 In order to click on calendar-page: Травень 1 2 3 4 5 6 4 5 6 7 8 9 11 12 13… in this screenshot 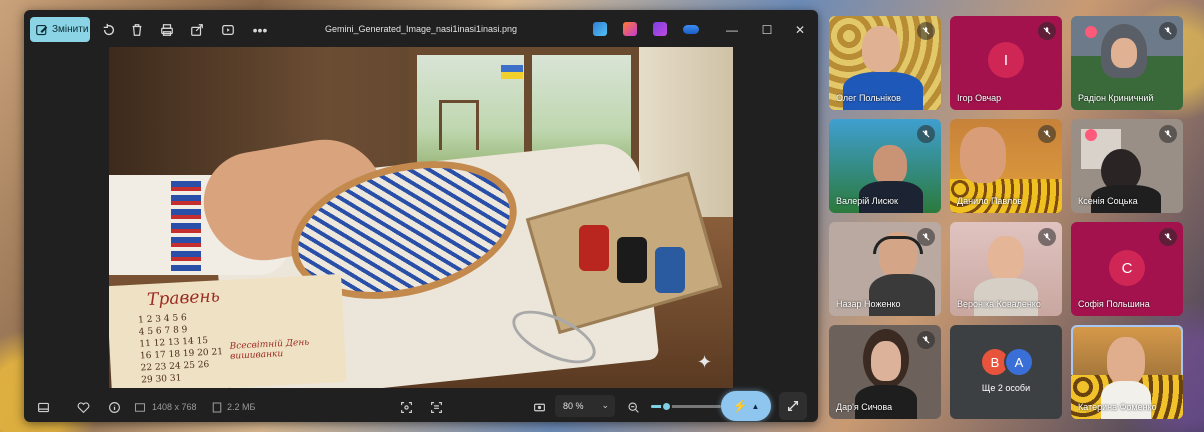, I will do `click(228, 330)`.